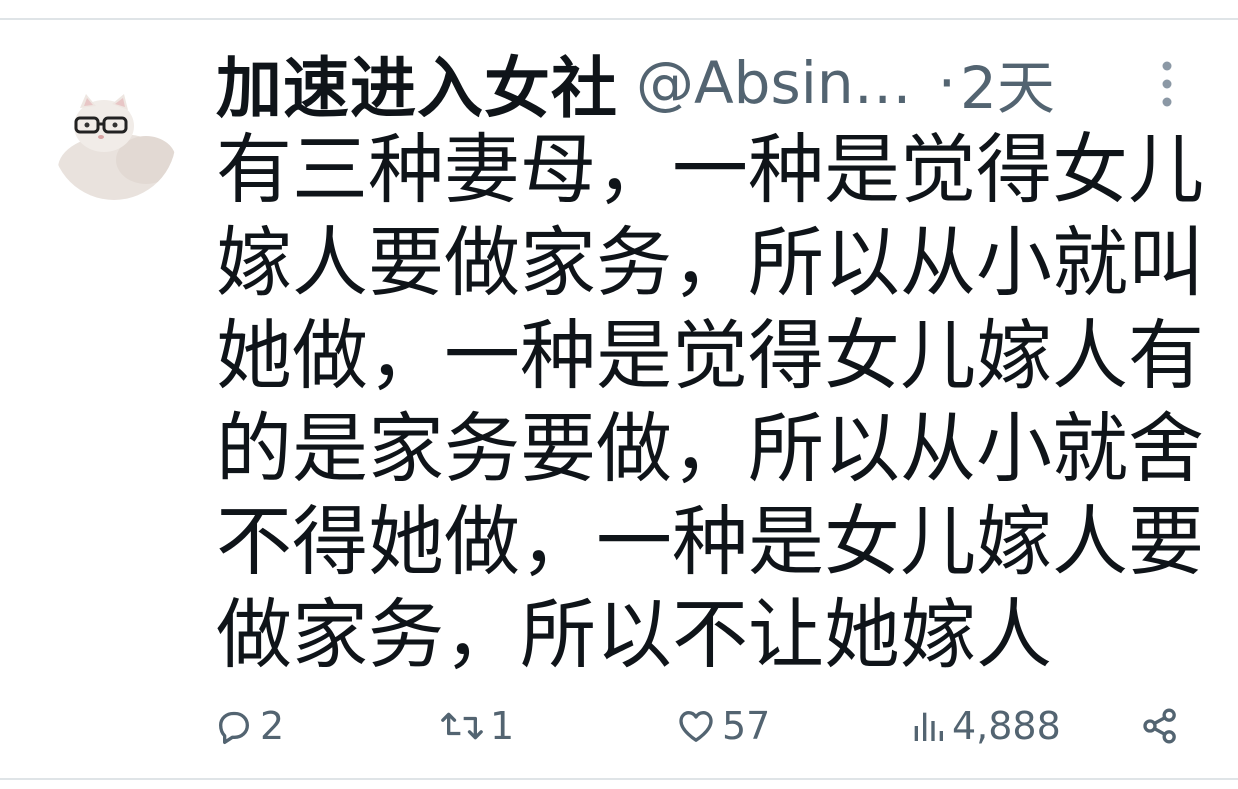 This screenshot has height=789, width=1238. Describe the element at coordinates (272, 726) in the screenshot. I see `reply-count: 2` at that location.